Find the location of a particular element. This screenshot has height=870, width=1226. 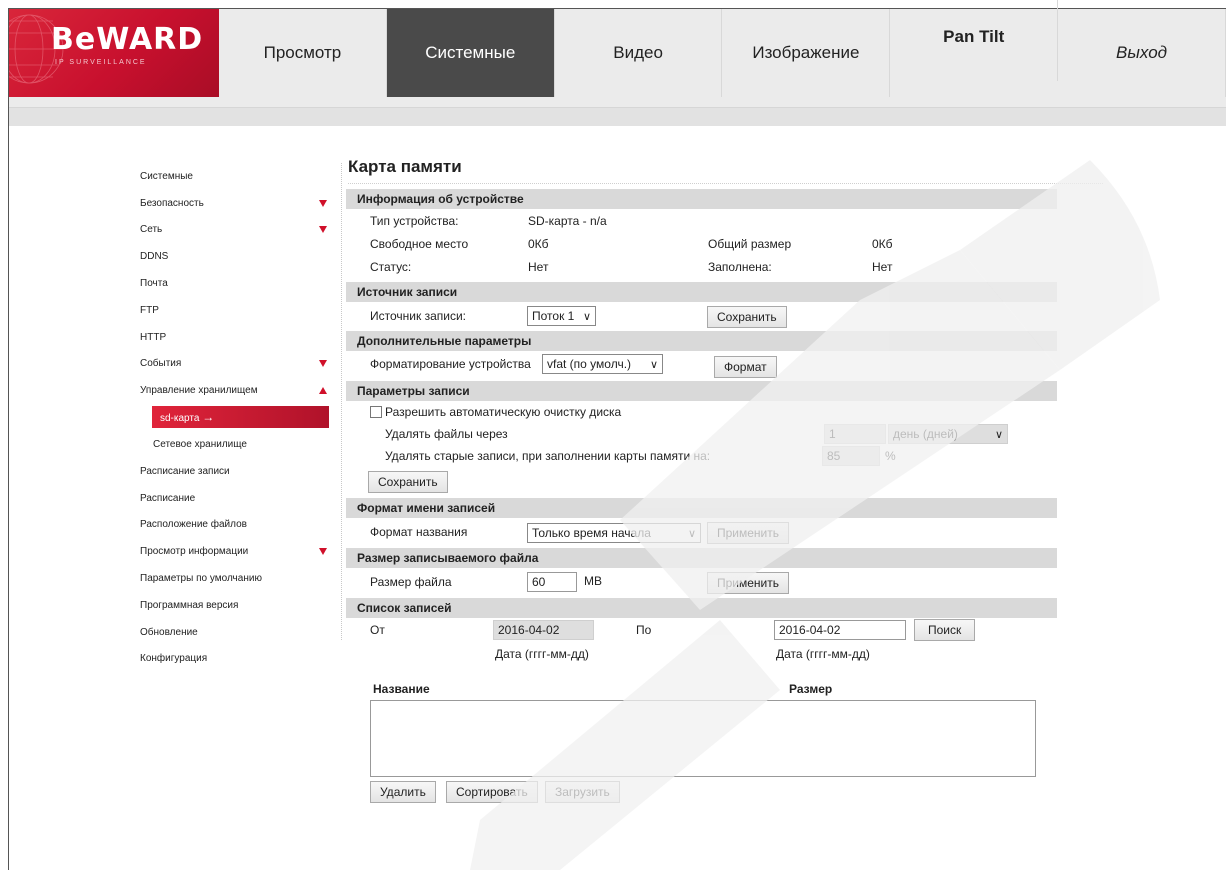

status-value: Нет is located at coordinates (538, 267).